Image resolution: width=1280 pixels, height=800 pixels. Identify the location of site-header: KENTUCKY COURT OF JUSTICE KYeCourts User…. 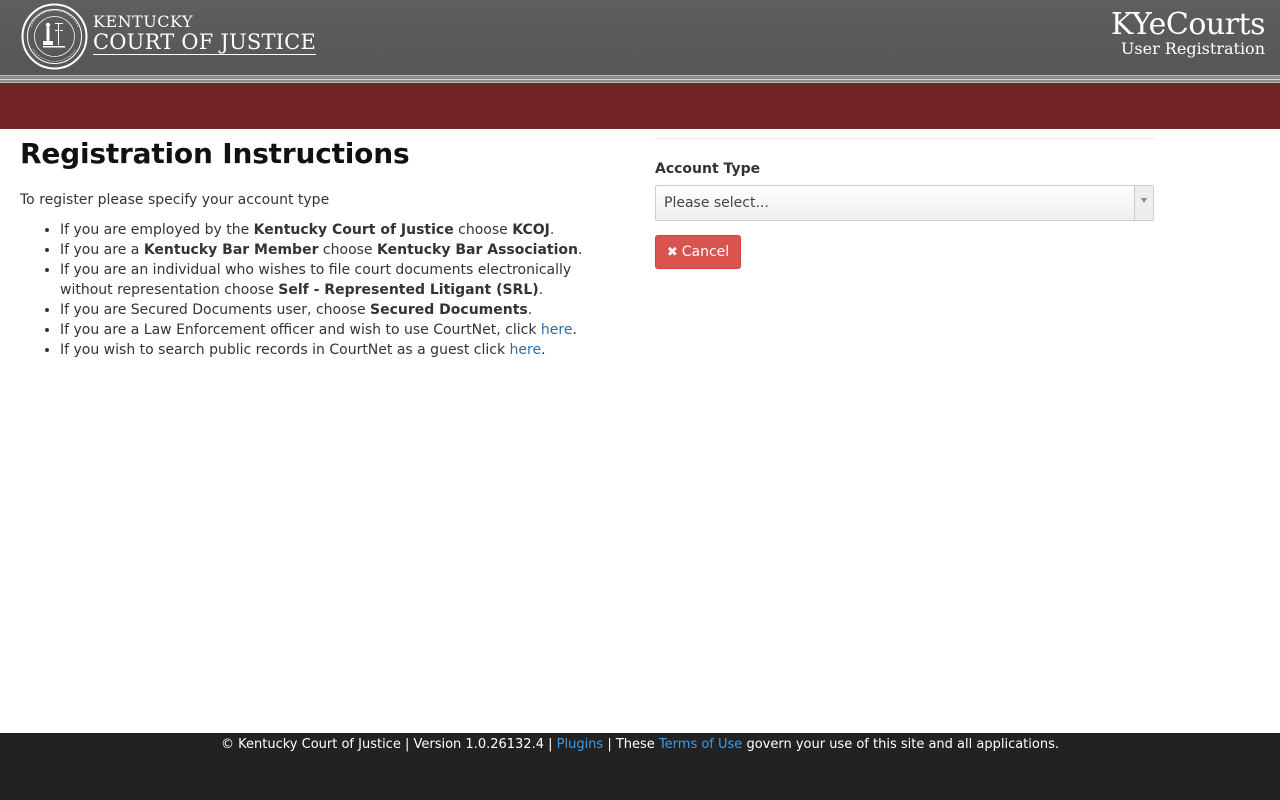
(640, 37).